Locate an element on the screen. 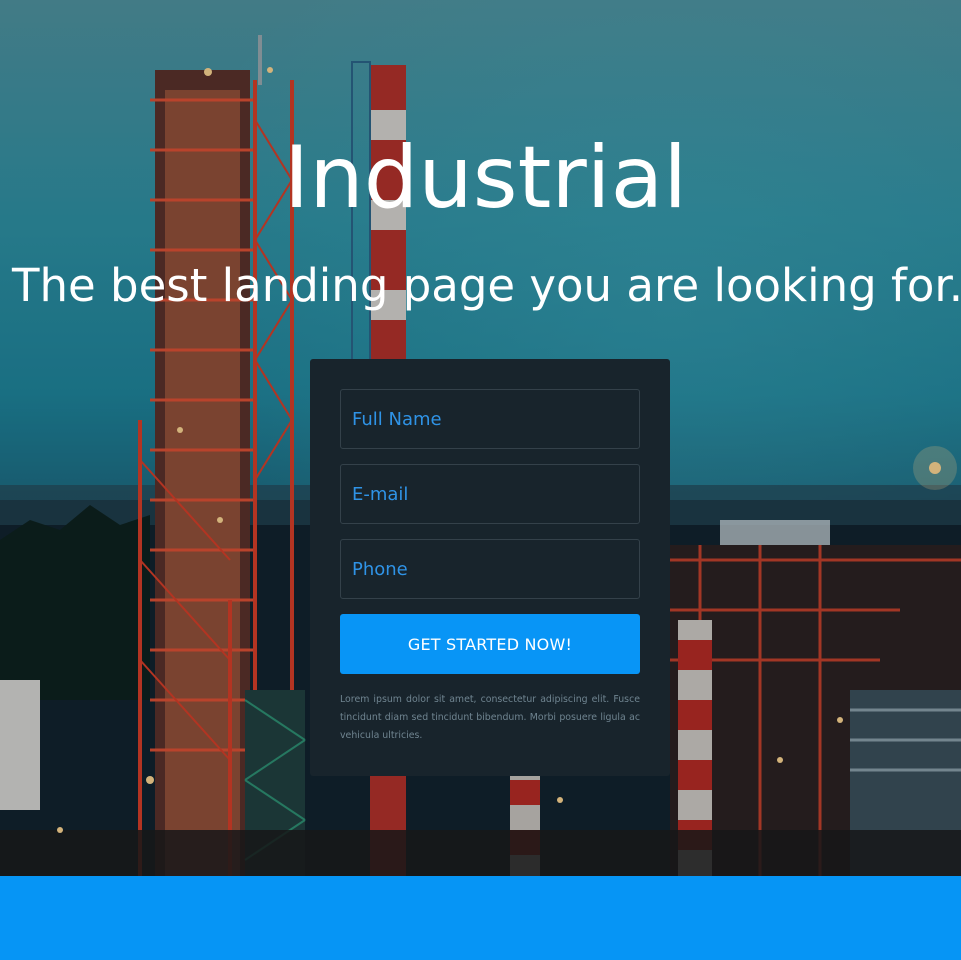  full-name-input is located at coordinates (490, 419).